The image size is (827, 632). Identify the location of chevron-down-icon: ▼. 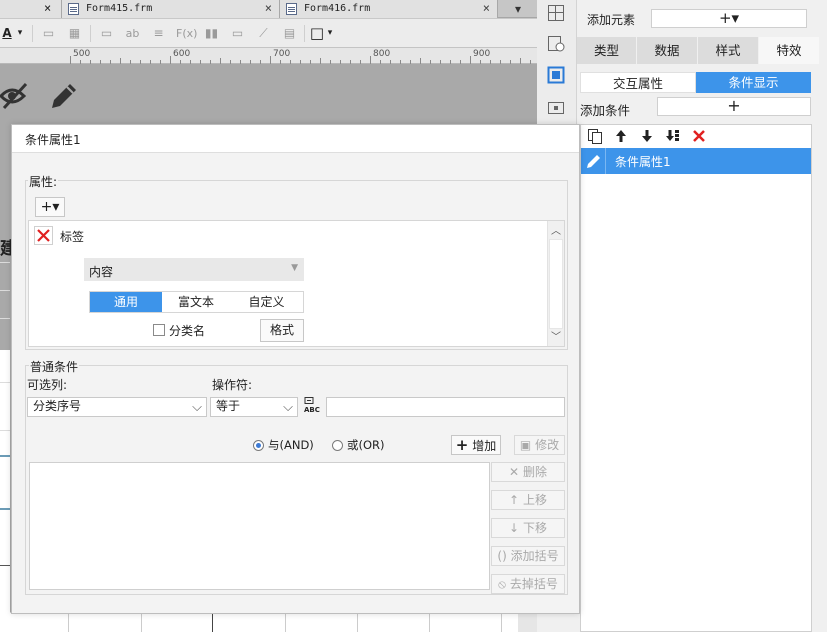
(294, 268).